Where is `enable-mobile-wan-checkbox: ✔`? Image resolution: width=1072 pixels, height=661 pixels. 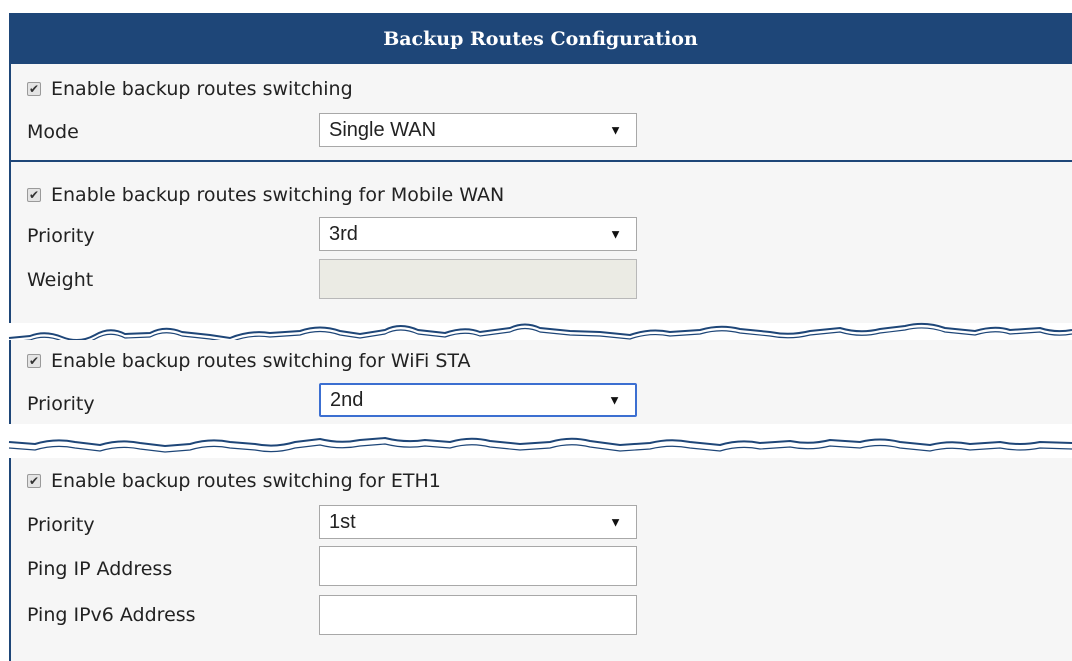 enable-mobile-wan-checkbox: ✔ is located at coordinates (34, 195).